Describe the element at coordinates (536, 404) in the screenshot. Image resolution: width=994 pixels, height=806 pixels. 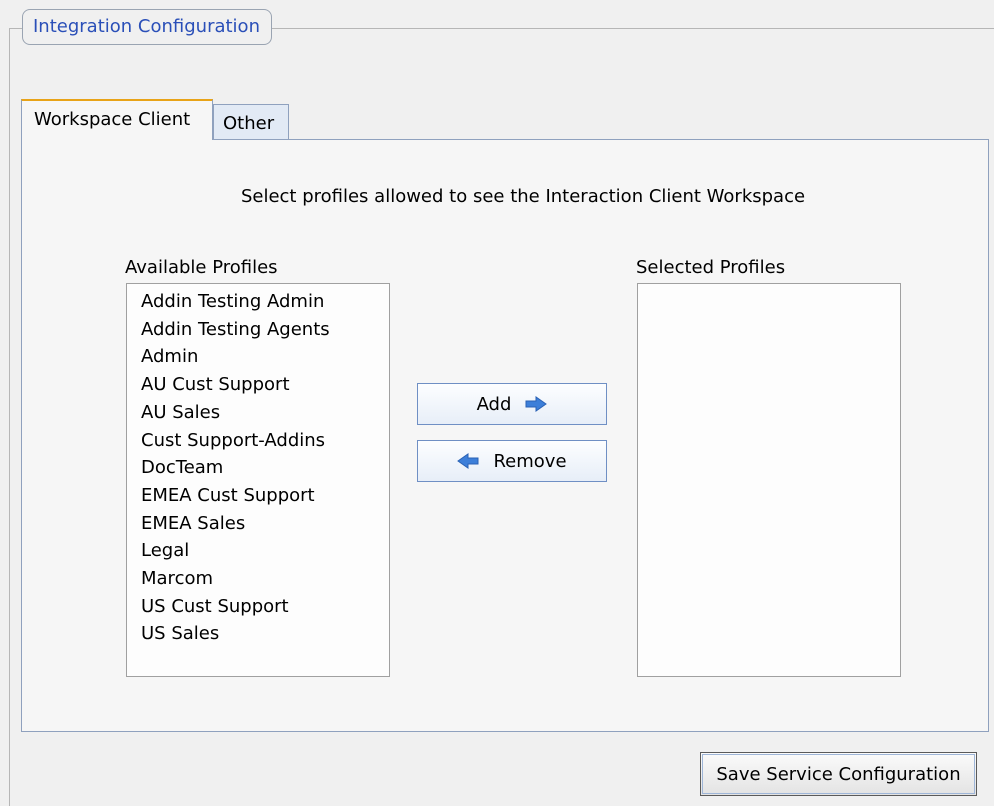
I see `arrow-right-icon` at that location.